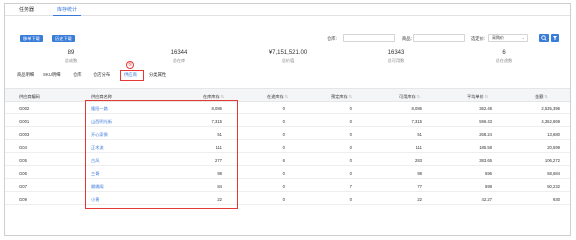  Describe the element at coordinates (550, 108) in the screenshot. I see `table-cell: 2,535,396` at that location.